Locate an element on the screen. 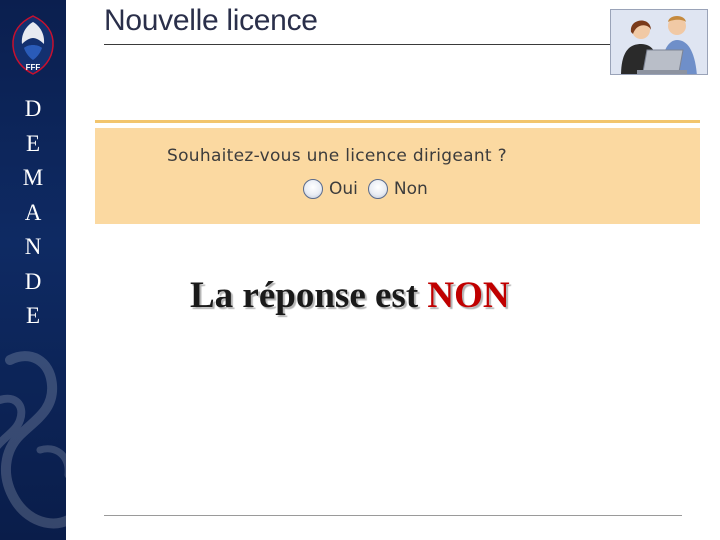 This screenshot has height=540, width=720. answer-statement: La réponse est NON is located at coordinates (350, 295).